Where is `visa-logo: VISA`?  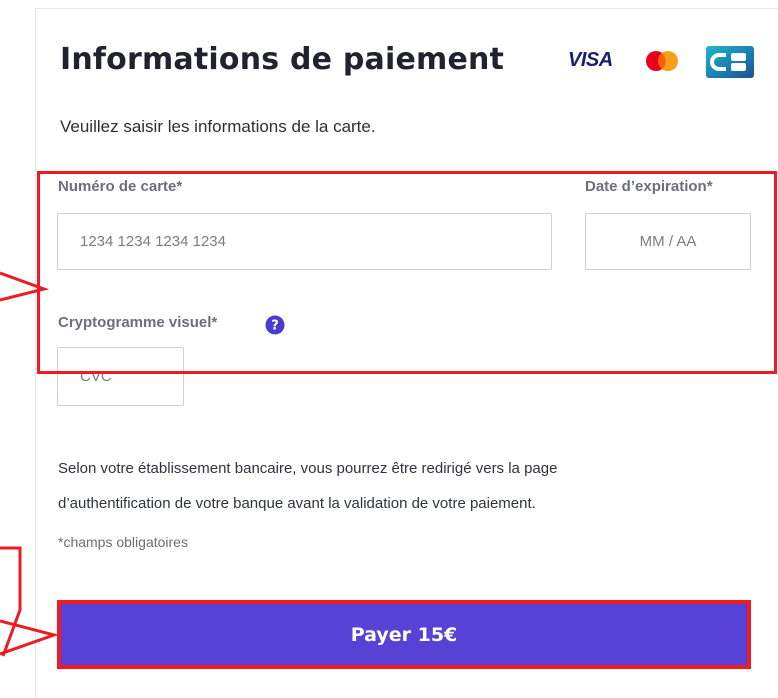 visa-logo: VISA is located at coordinates (590, 60).